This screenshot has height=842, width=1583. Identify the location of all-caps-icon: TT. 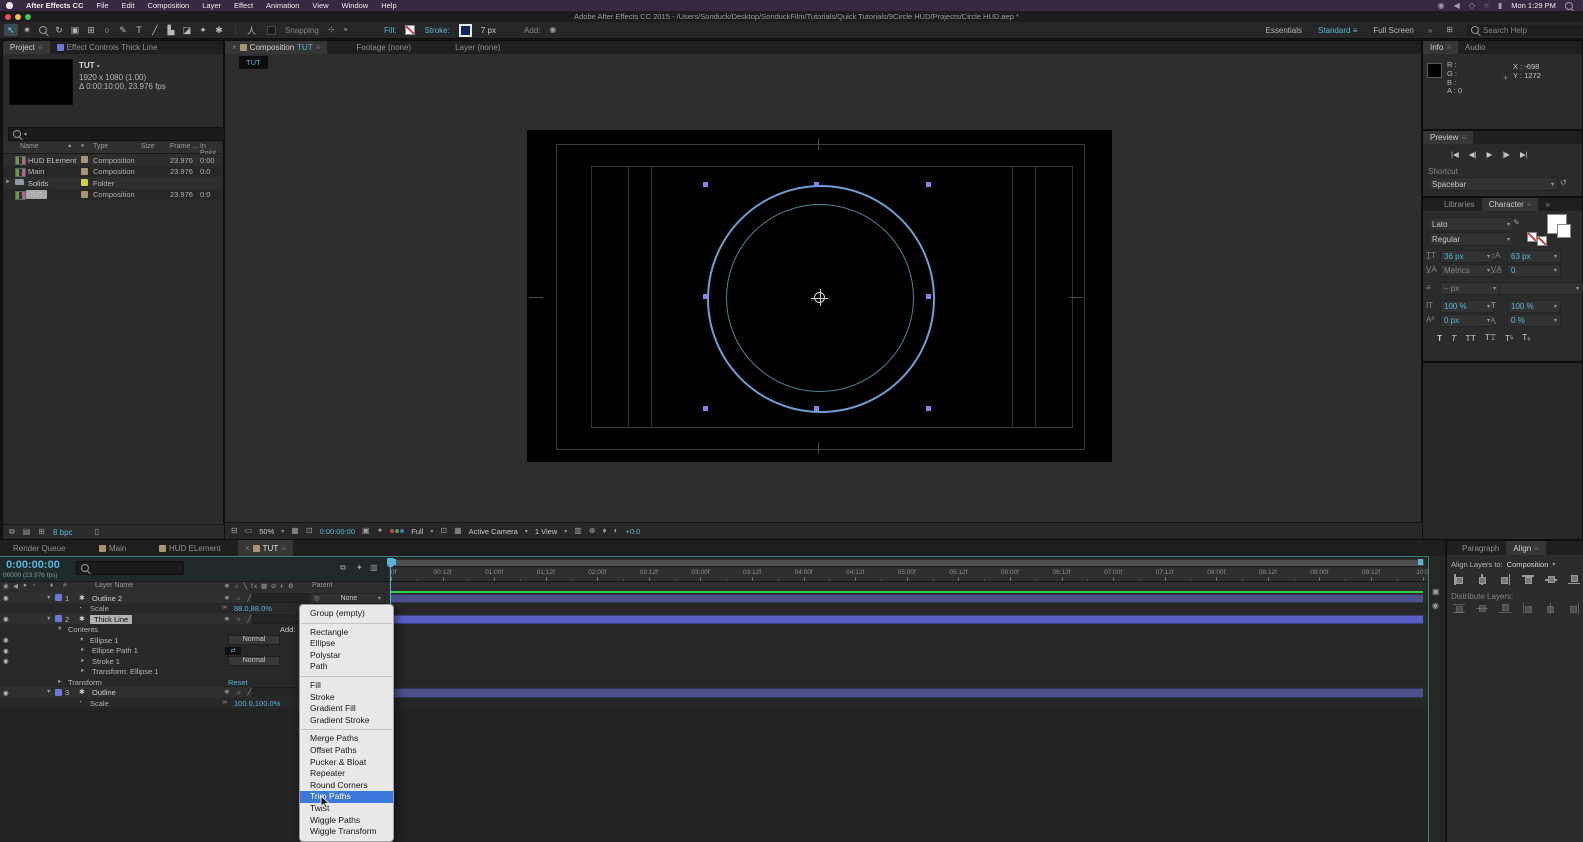
(1470, 338).